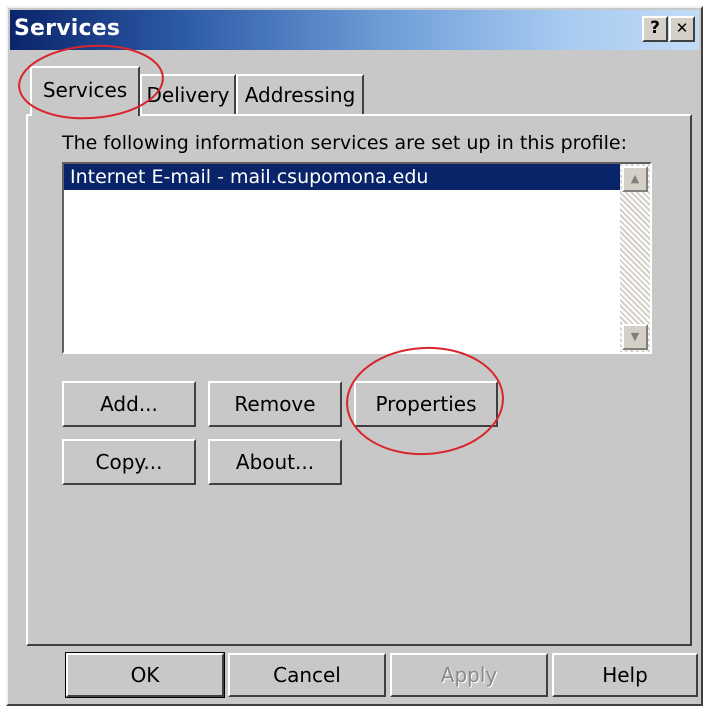  I want to click on tab-addressing: Addressing, so click(300, 94).